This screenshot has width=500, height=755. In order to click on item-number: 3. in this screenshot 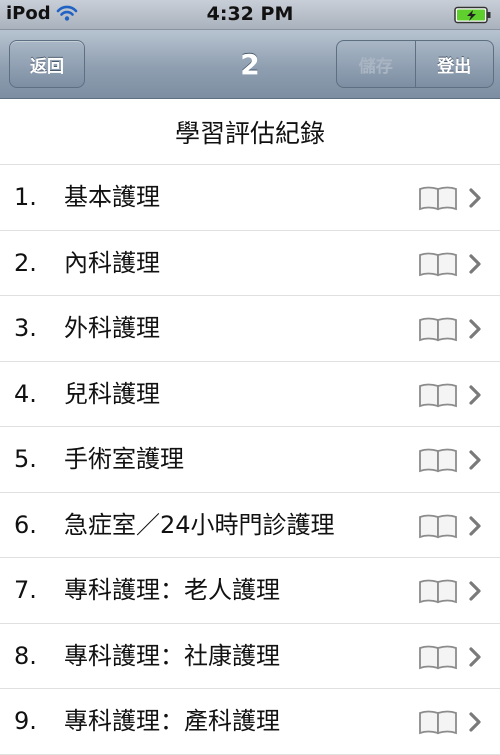, I will do `click(25, 328)`.